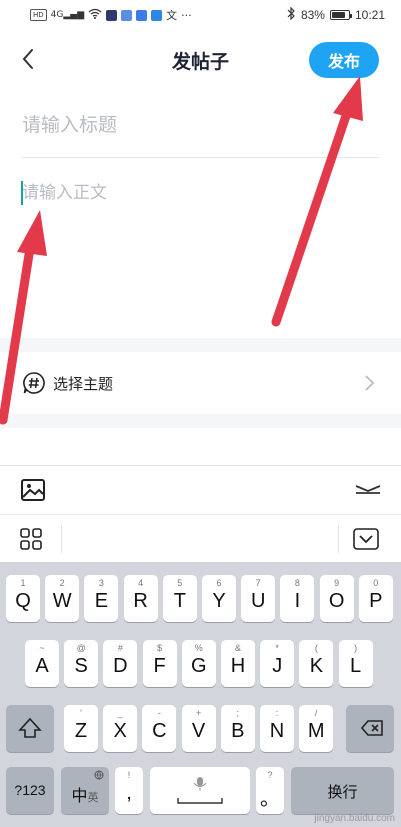  I want to click on key-l: ) L, so click(355, 663).